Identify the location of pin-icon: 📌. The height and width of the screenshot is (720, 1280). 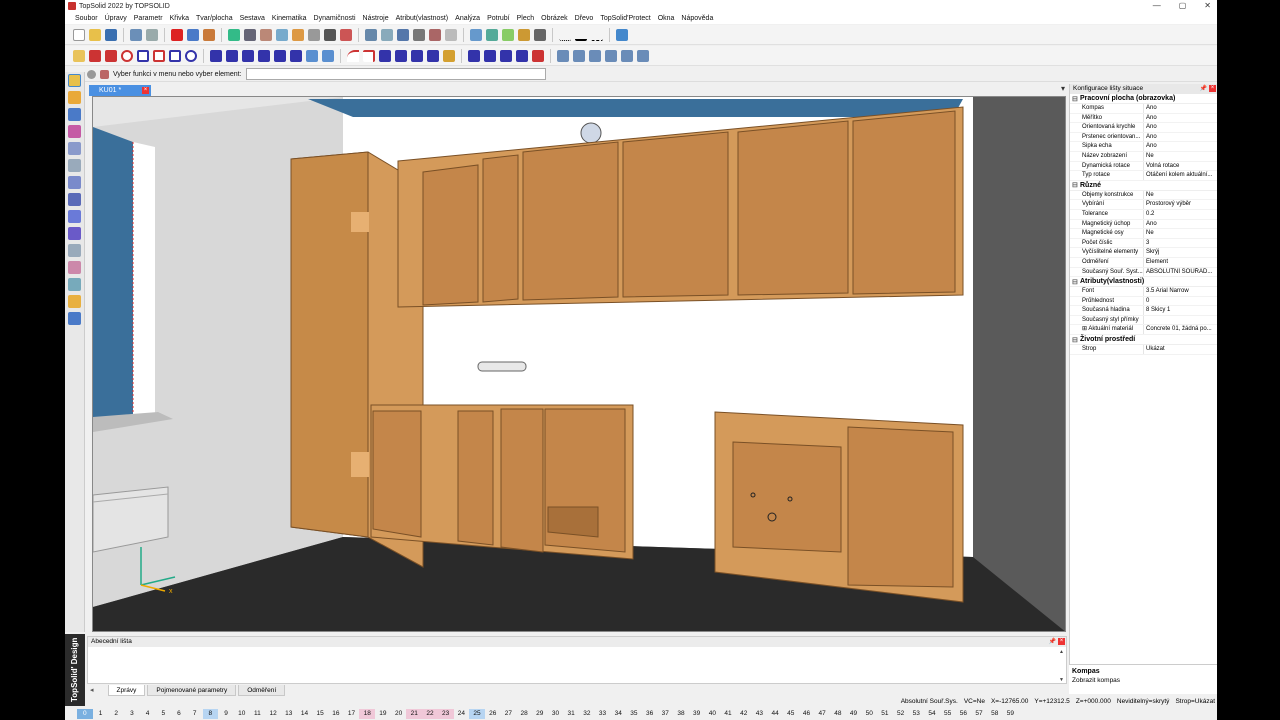
(1203, 89).